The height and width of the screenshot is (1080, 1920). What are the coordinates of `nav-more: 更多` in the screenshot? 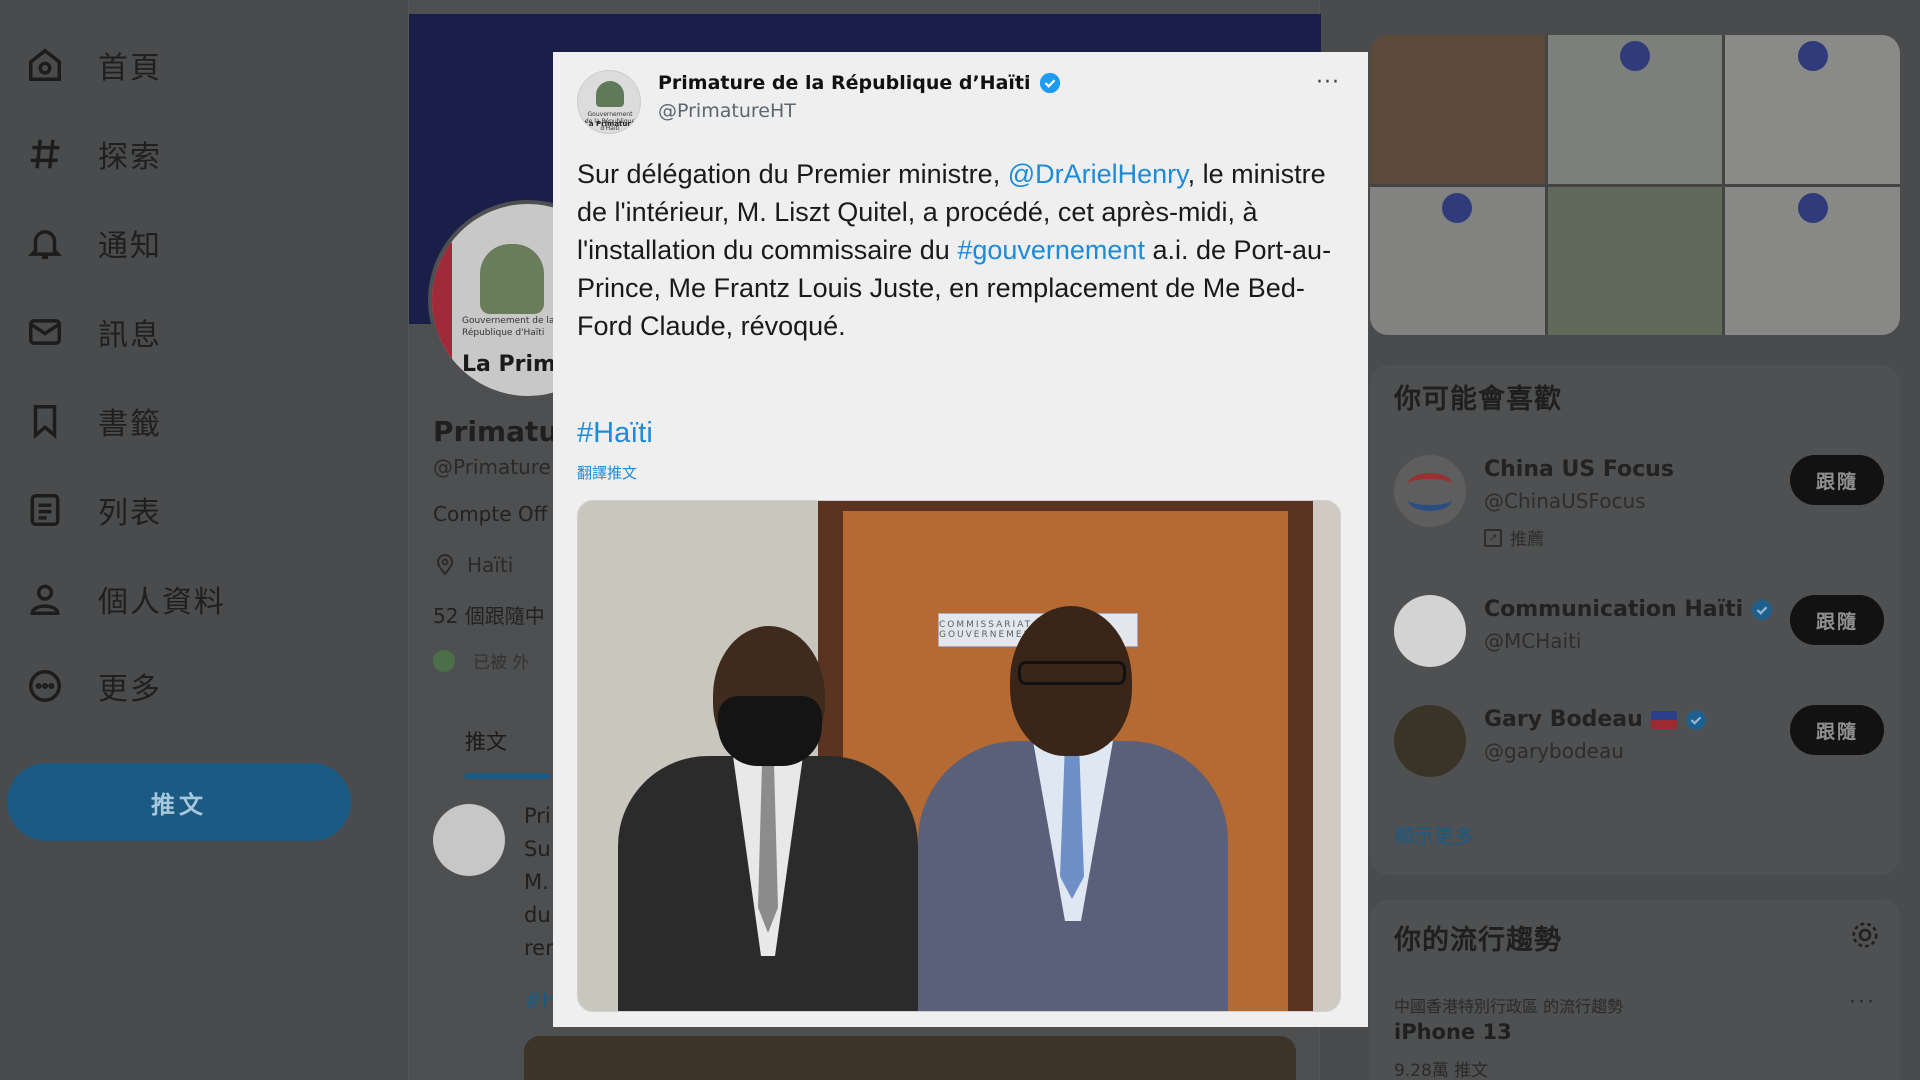 It's located at (92, 686).